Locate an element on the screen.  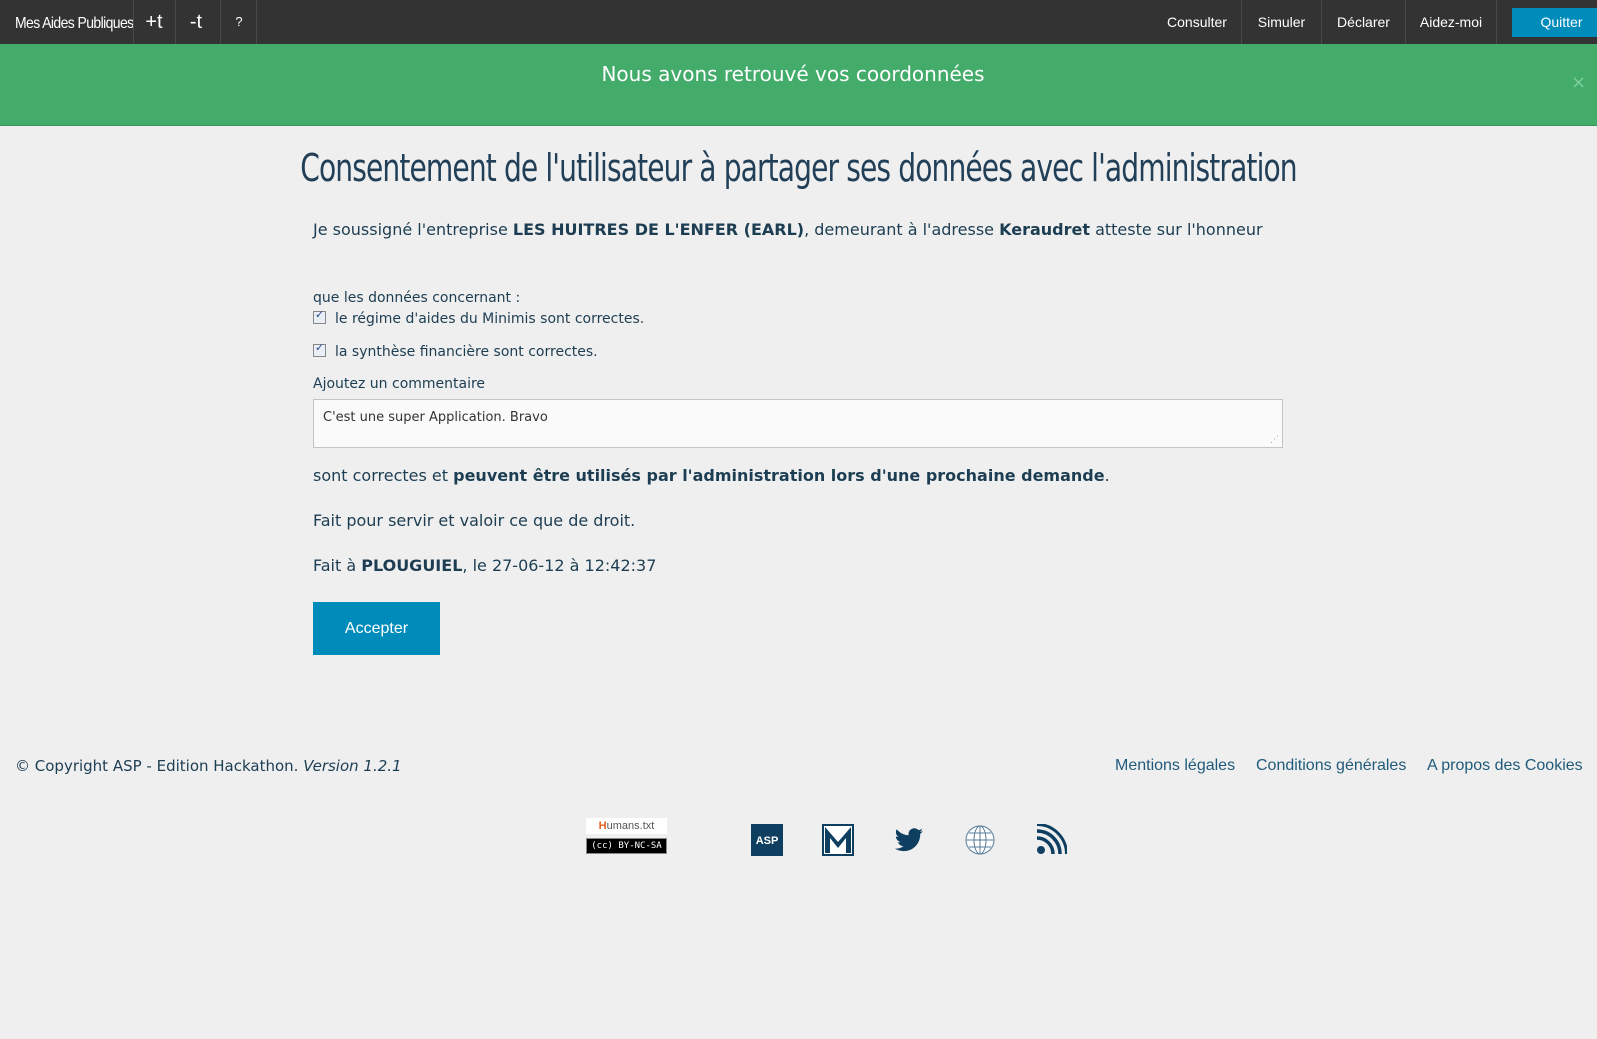
company-name: LES HUITRES DE L'ENFER (EARL) is located at coordinates (658, 229).